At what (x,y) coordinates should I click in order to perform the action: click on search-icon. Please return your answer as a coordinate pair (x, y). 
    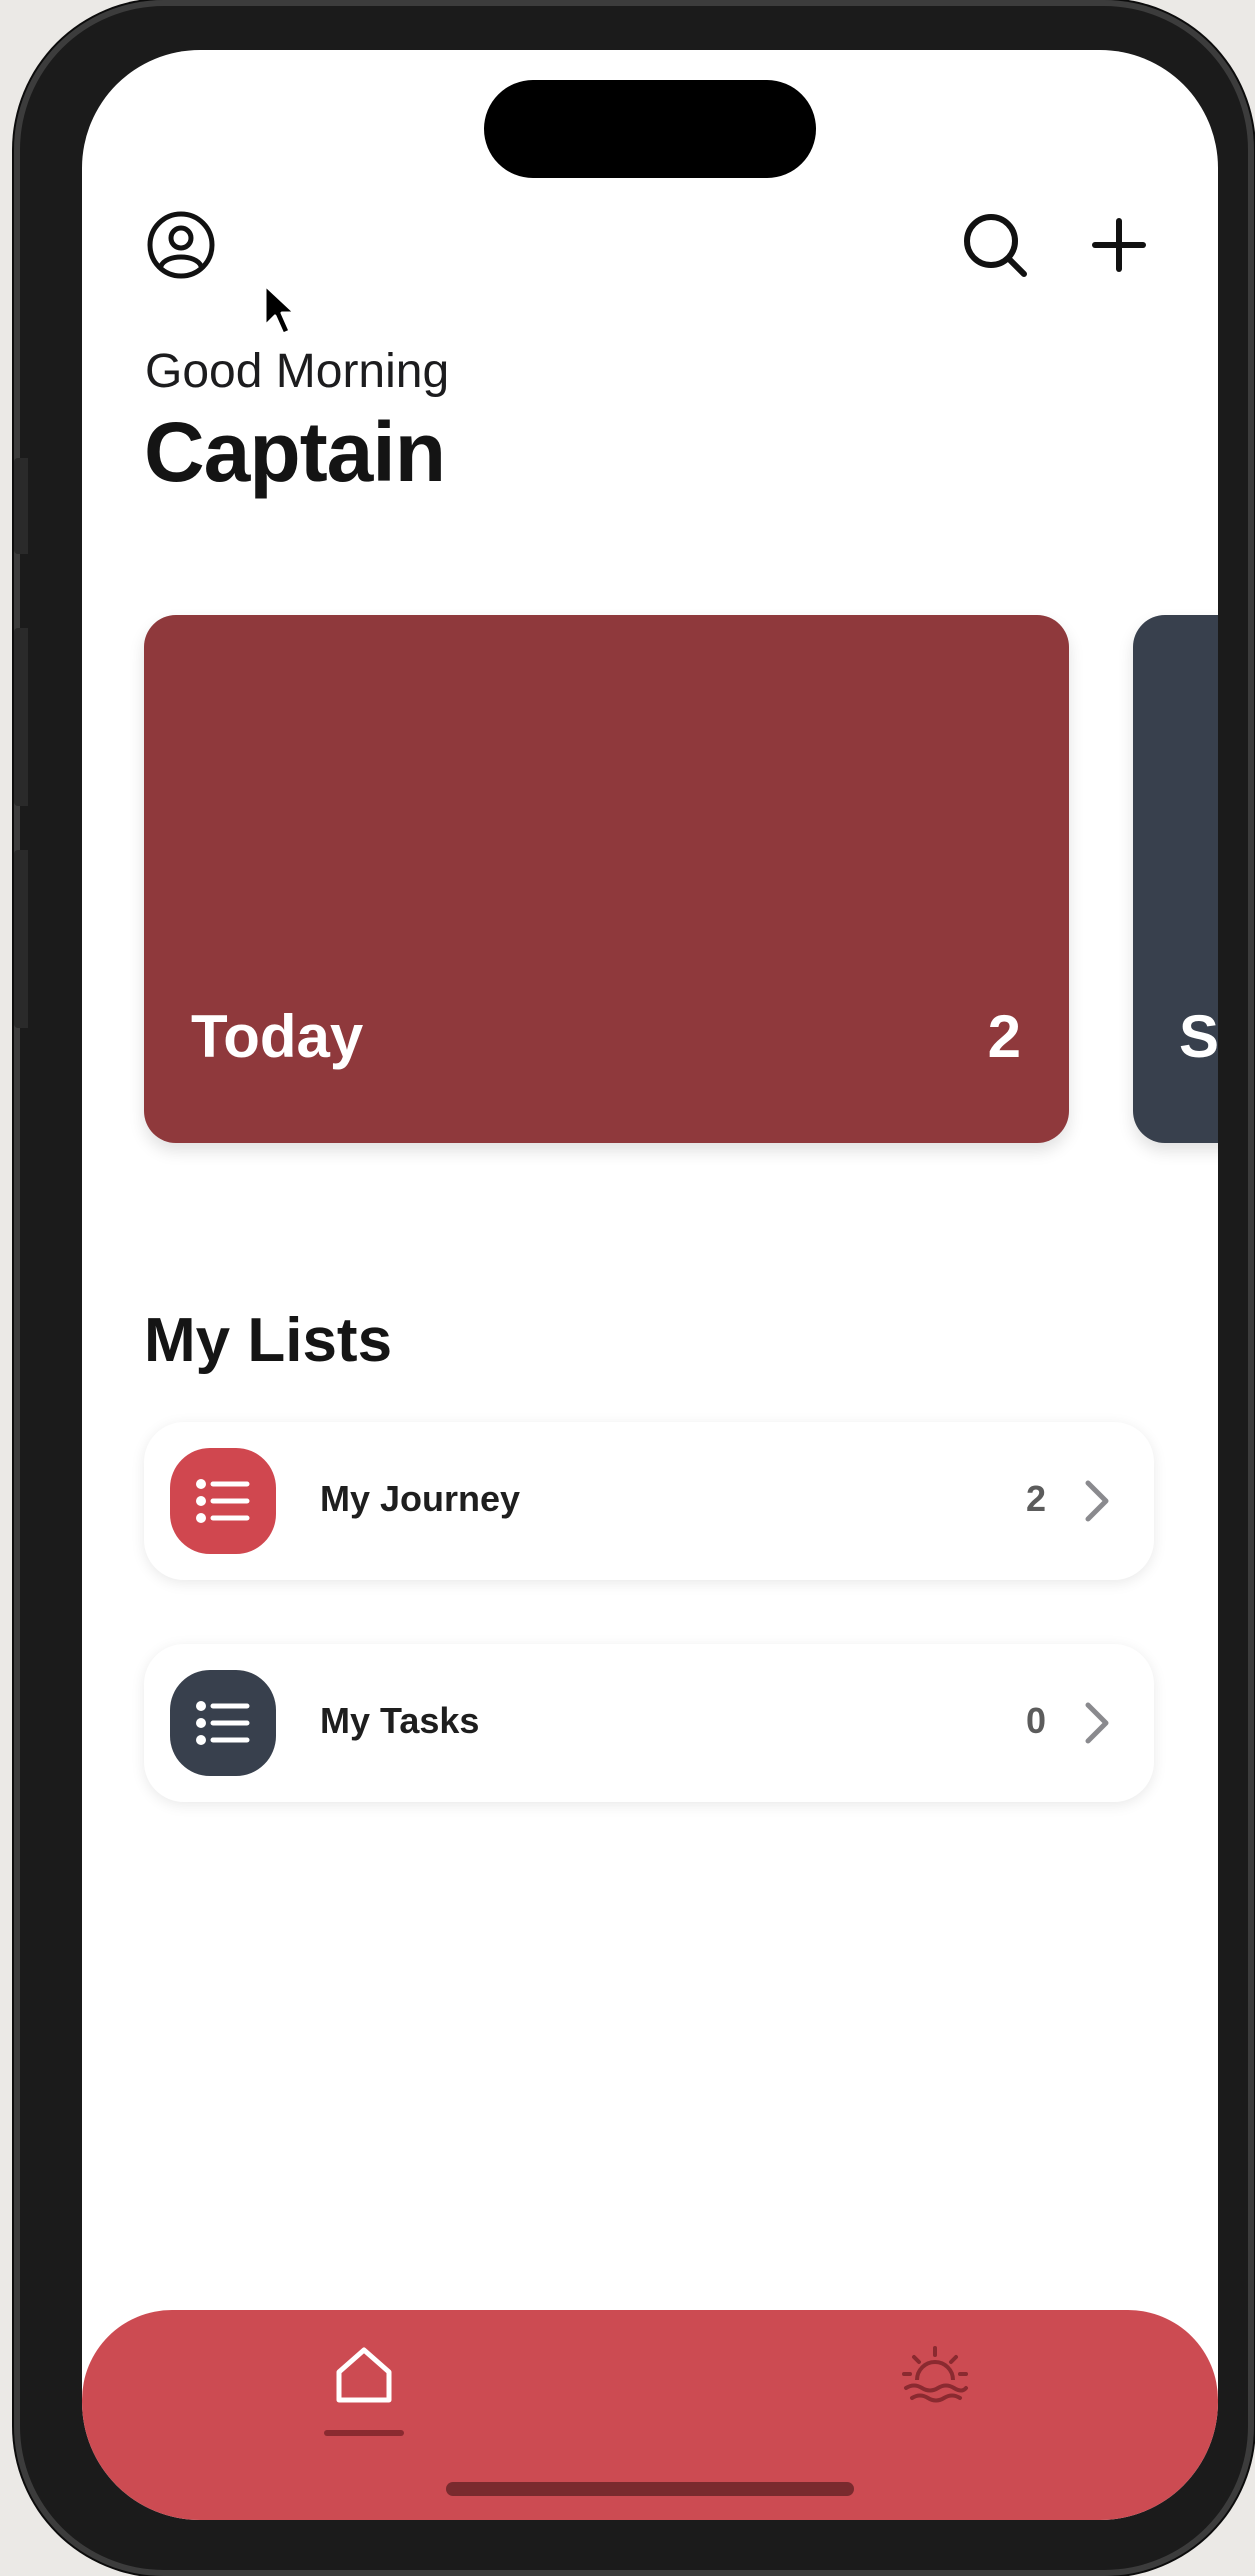
    Looking at the image, I should click on (995, 245).